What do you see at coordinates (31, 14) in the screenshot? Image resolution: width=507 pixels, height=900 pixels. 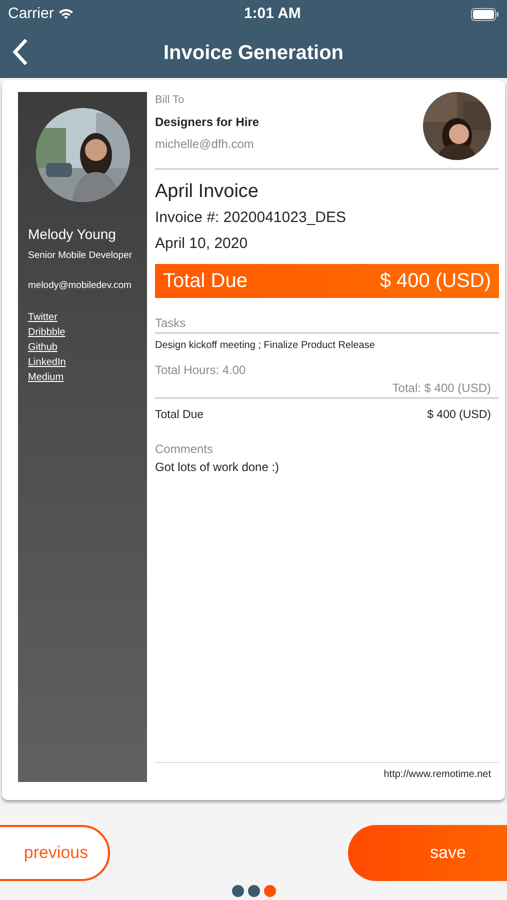 I see `carrier-name: Carrier` at bounding box center [31, 14].